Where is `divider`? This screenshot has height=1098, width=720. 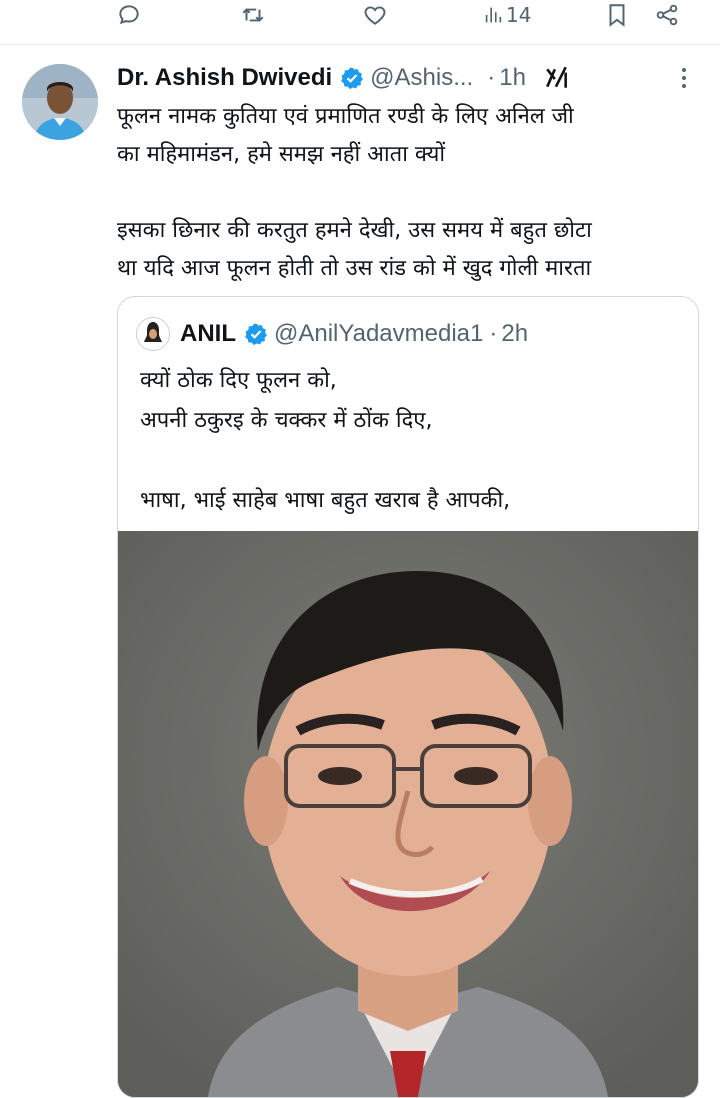 divider is located at coordinates (360, 44).